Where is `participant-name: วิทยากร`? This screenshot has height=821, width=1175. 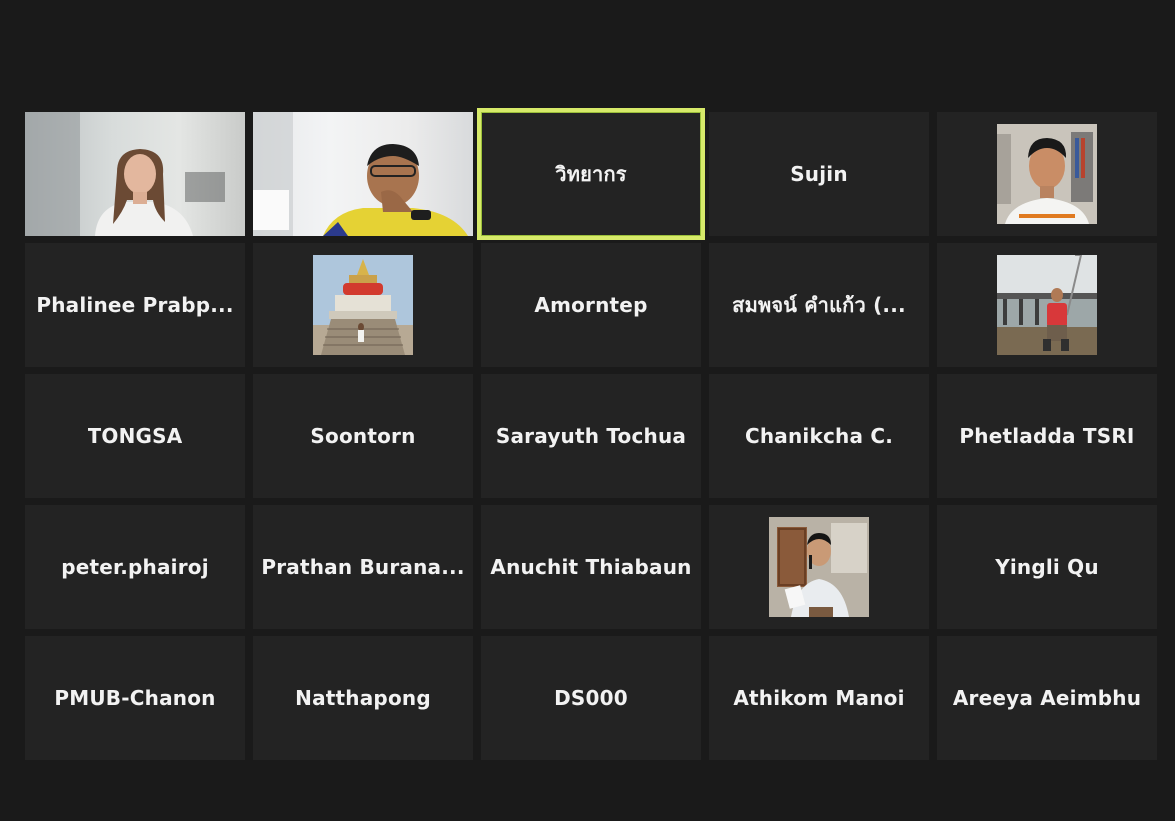 participant-name: วิทยากร is located at coordinates (591, 174).